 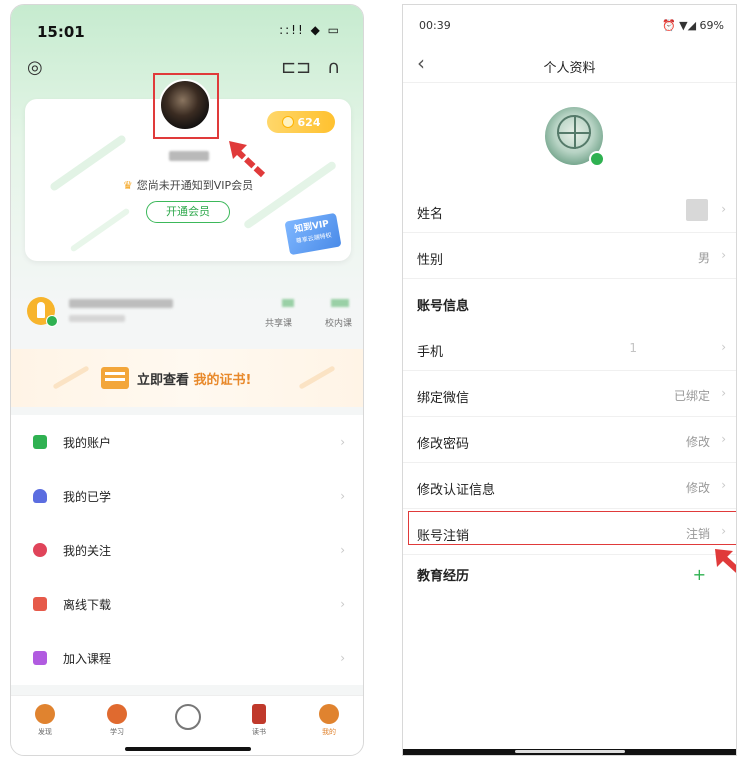 What do you see at coordinates (572, 528) in the screenshot?
I see `highlight-box-cancel` at bounding box center [572, 528].